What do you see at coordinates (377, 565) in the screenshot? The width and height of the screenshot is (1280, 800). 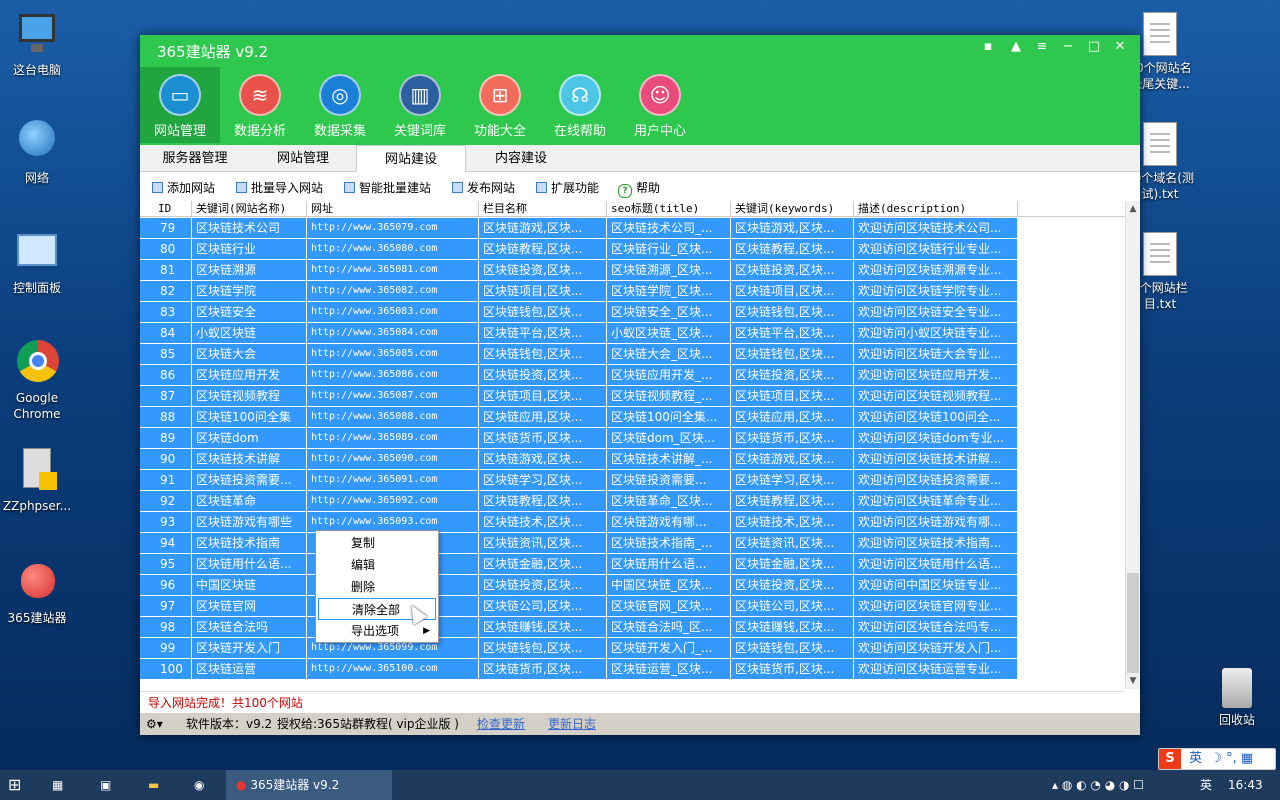 I see `menu-item-edit: 编辑` at bounding box center [377, 565].